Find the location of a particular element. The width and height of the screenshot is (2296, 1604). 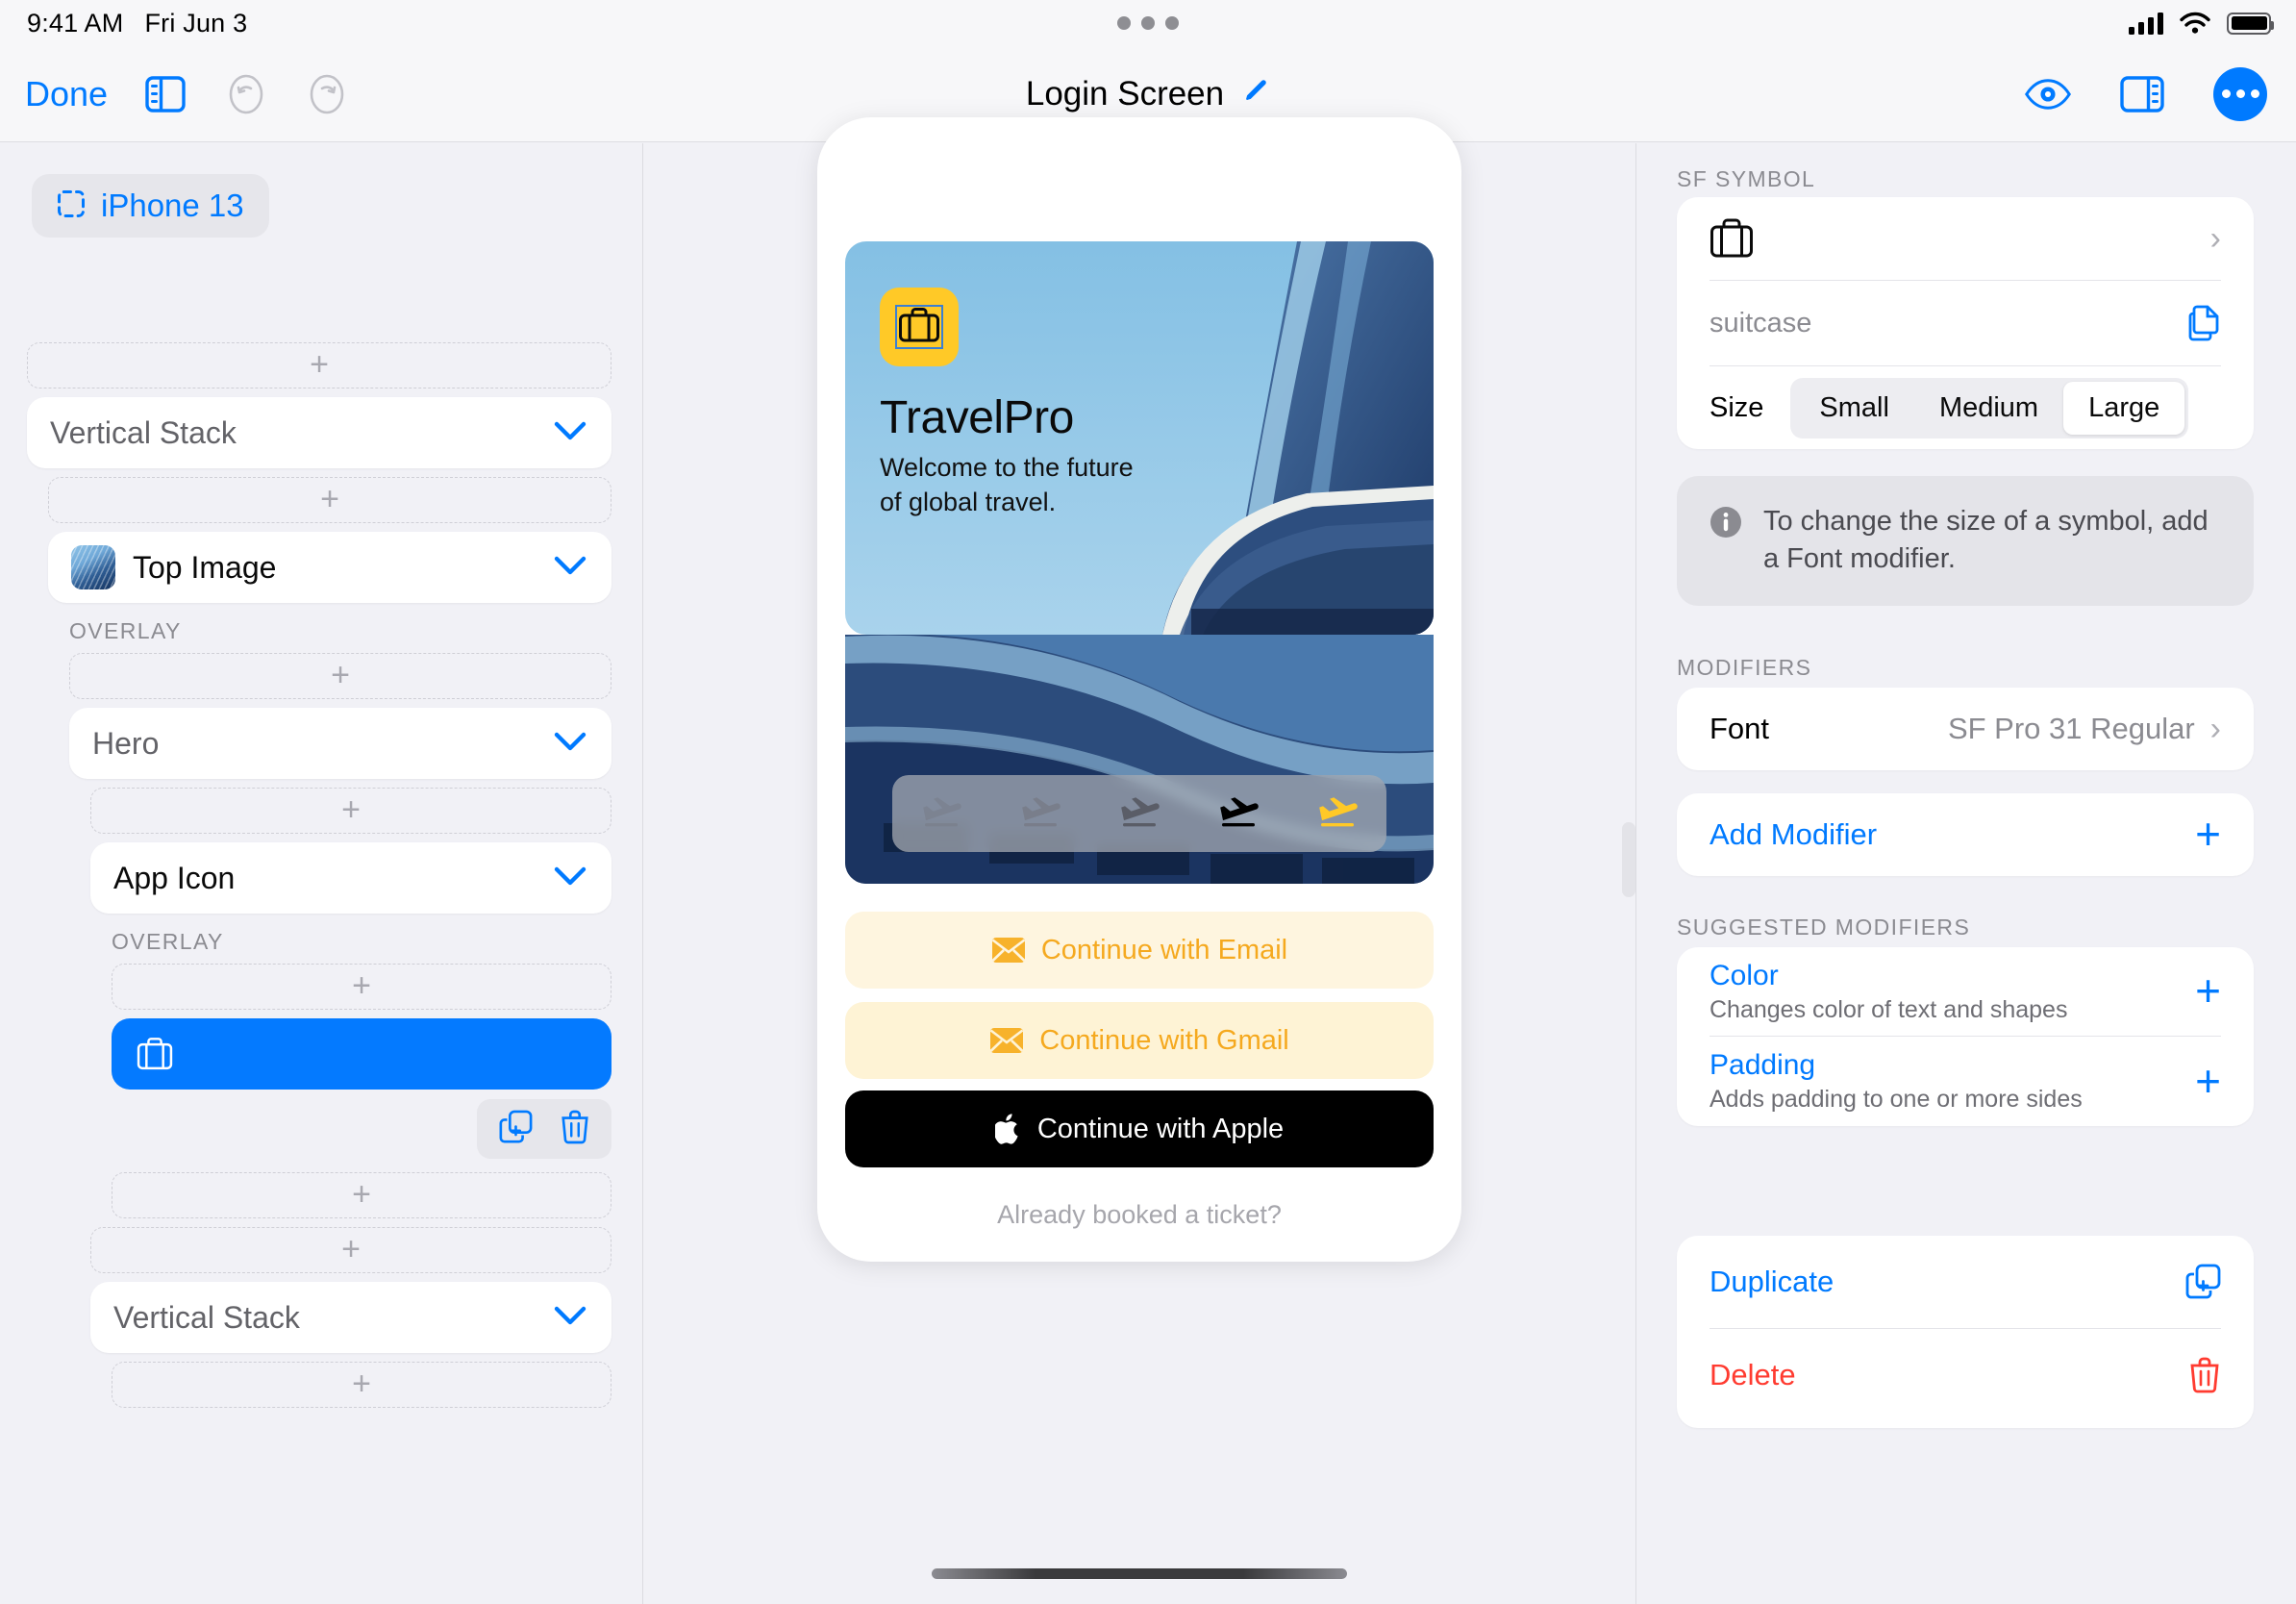

suggested-modifier-color-row: Color Changes color of text and shapes + is located at coordinates (1965, 992).